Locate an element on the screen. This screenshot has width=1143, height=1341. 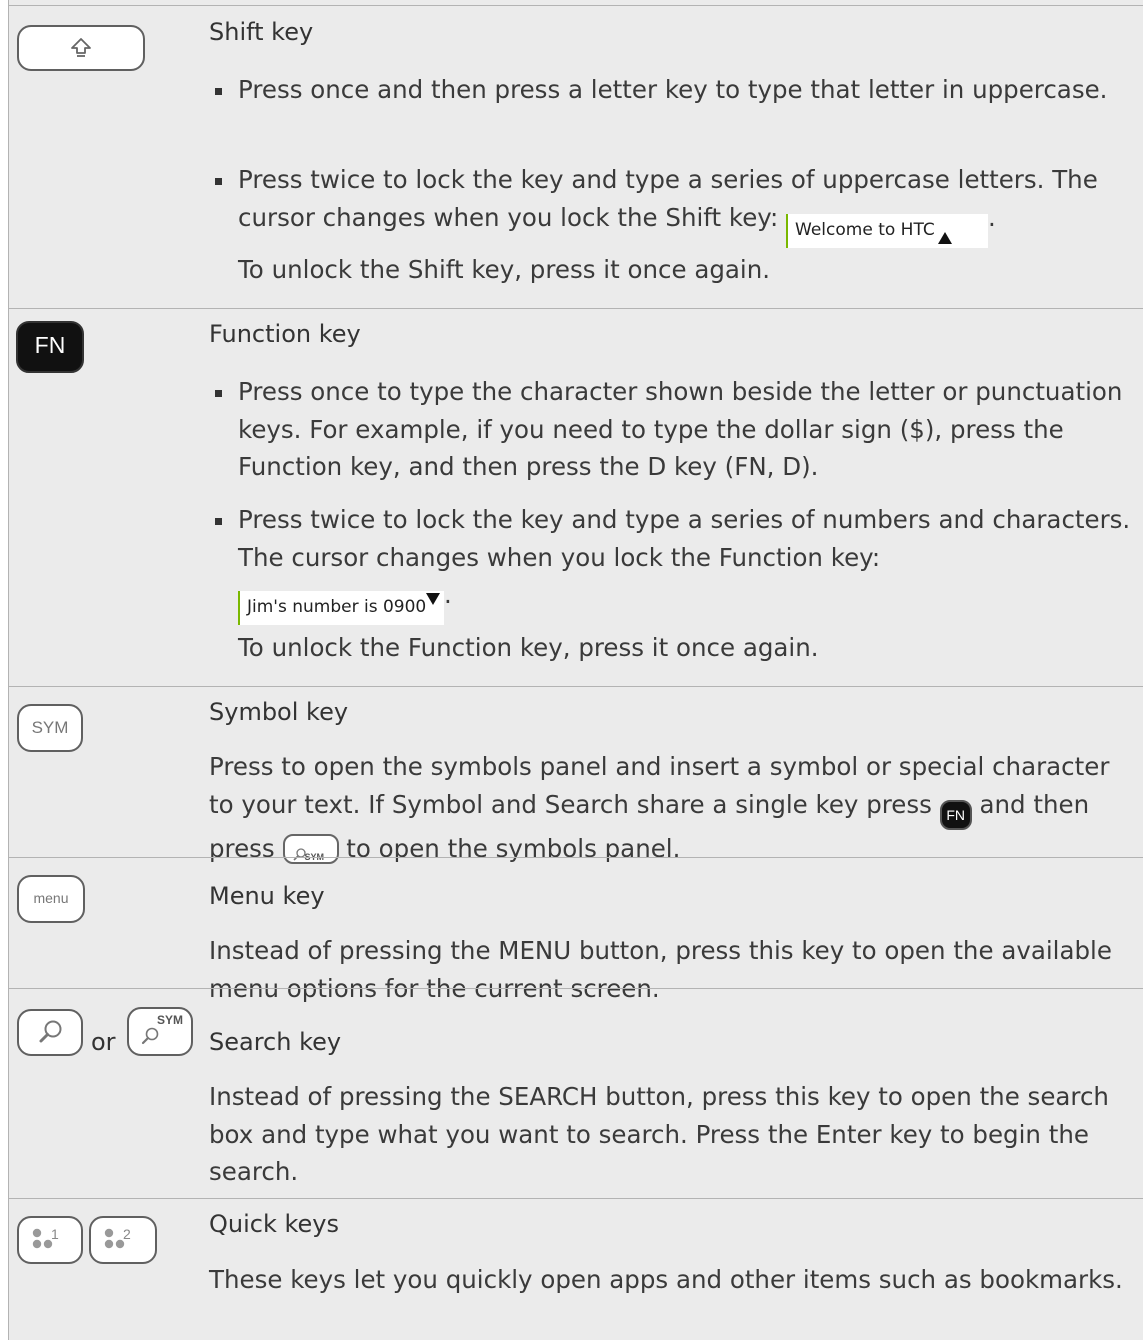
sym-key-label: SYM is located at coordinates (50, 727).